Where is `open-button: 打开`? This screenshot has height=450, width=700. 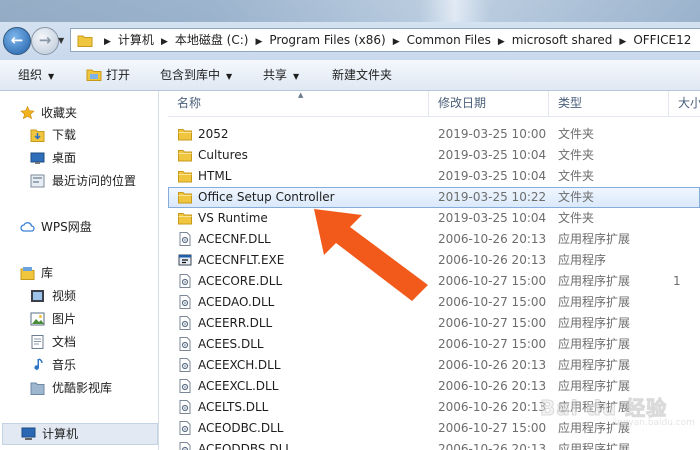 open-button: 打开 is located at coordinates (108, 75).